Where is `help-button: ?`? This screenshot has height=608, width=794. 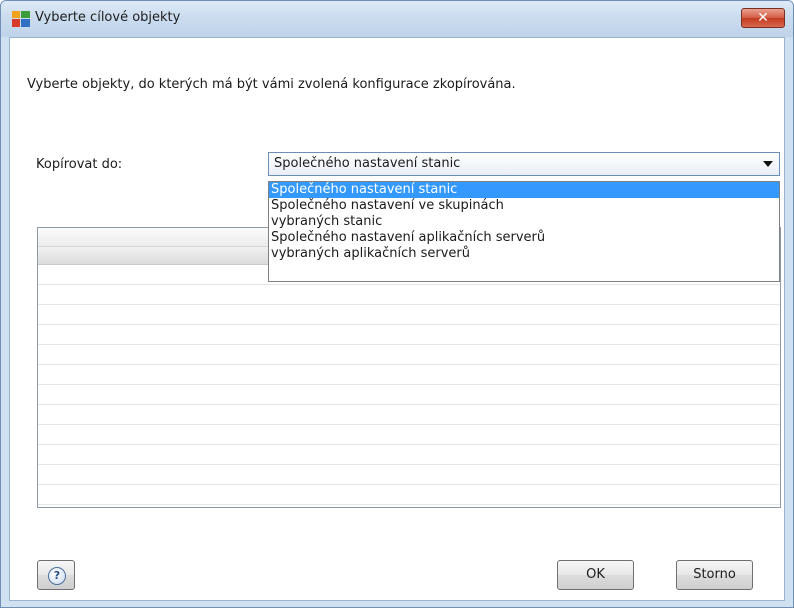
help-button: ? is located at coordinates (56, 575).